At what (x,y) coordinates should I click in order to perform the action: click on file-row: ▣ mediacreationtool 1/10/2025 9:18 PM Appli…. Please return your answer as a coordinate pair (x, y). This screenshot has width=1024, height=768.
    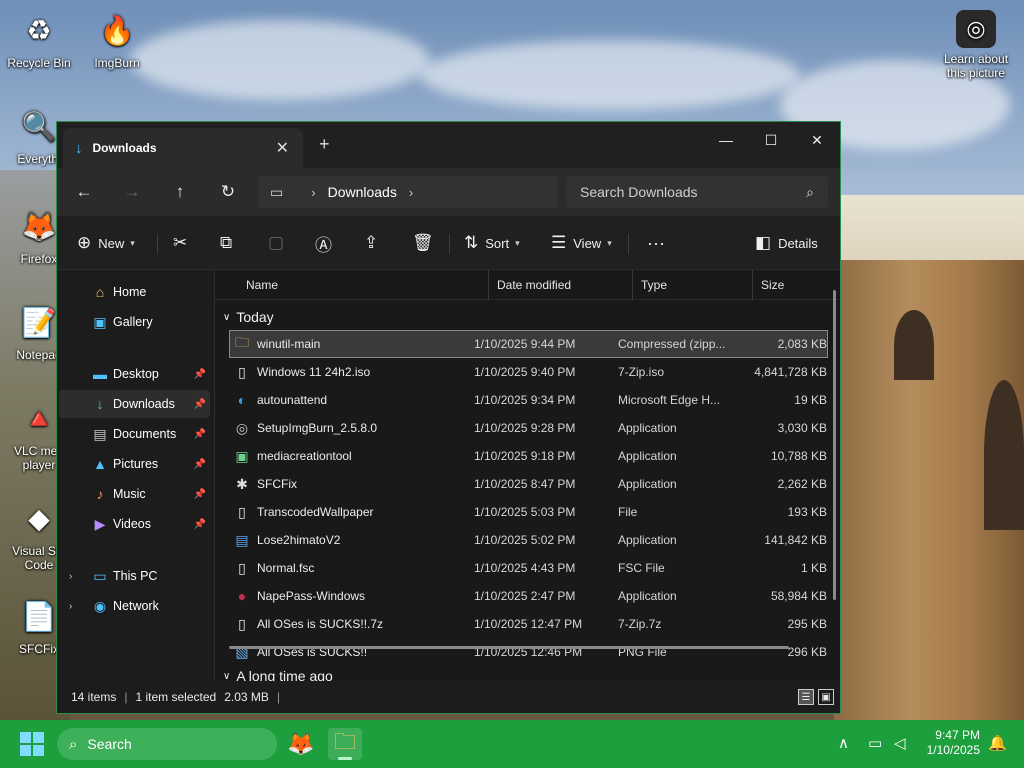
    Looking at the image, I should click on (528, 456).